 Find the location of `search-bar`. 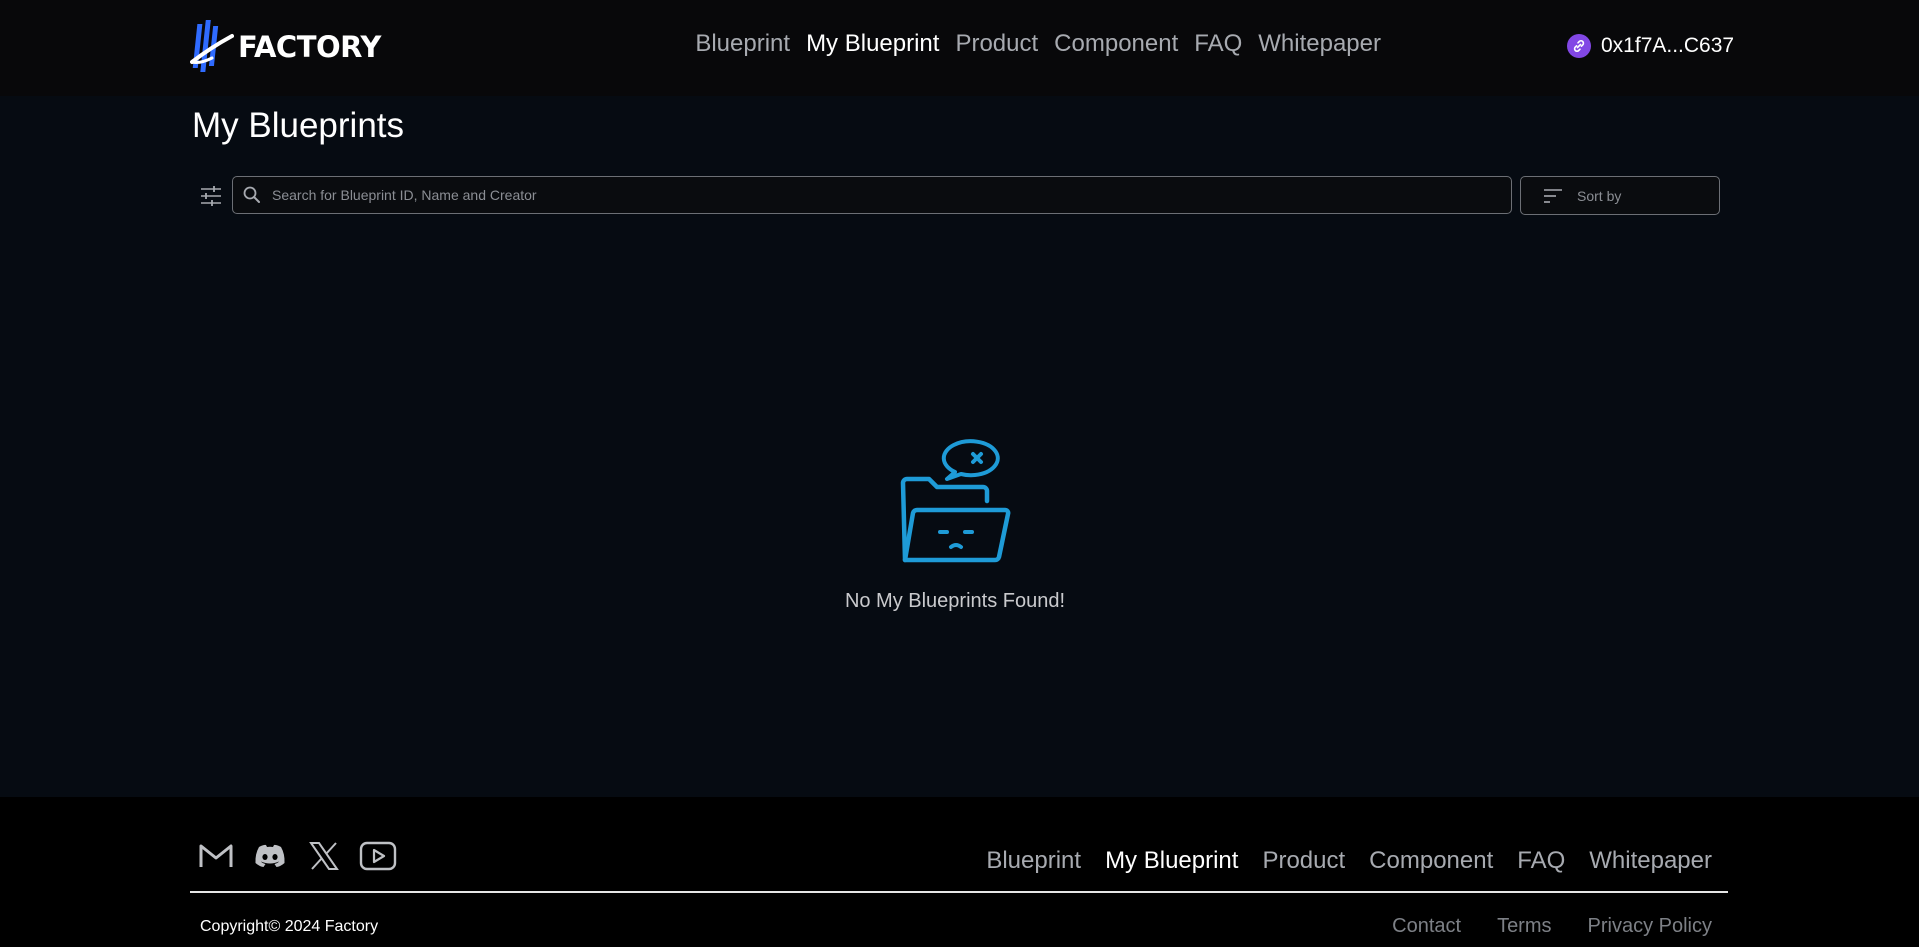

search-bar is located at coordinates (872, 195).